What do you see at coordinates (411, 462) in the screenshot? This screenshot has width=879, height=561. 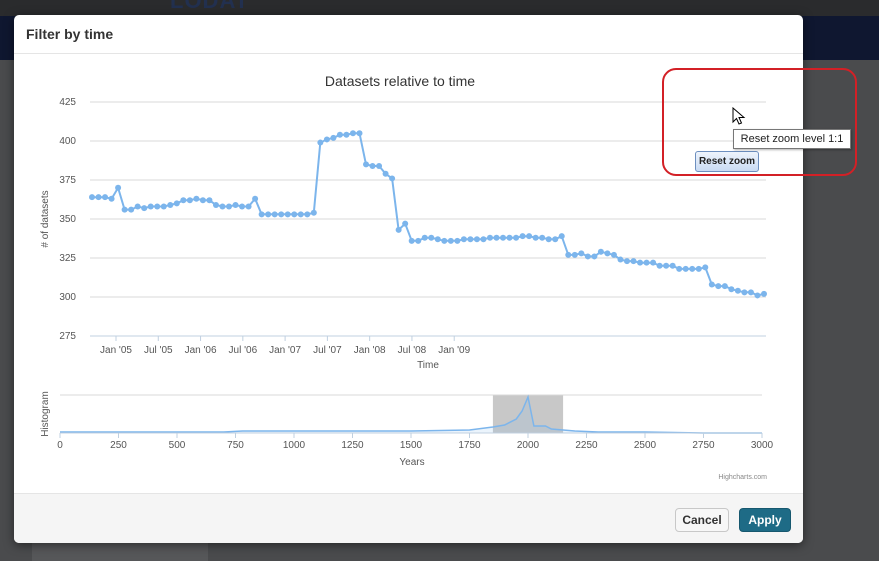 I see `navigator-x-axis-label: Years` at bounding box center [411, 462].